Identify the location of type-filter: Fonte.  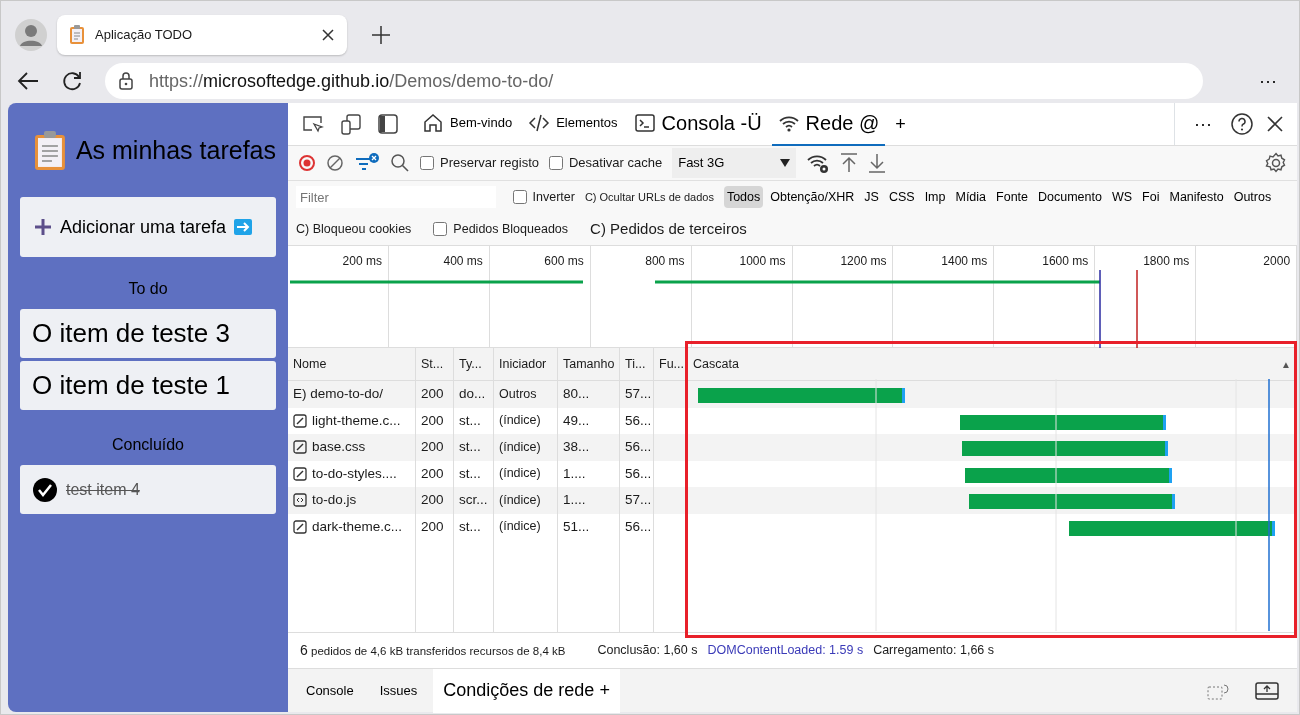
(1012, 197).